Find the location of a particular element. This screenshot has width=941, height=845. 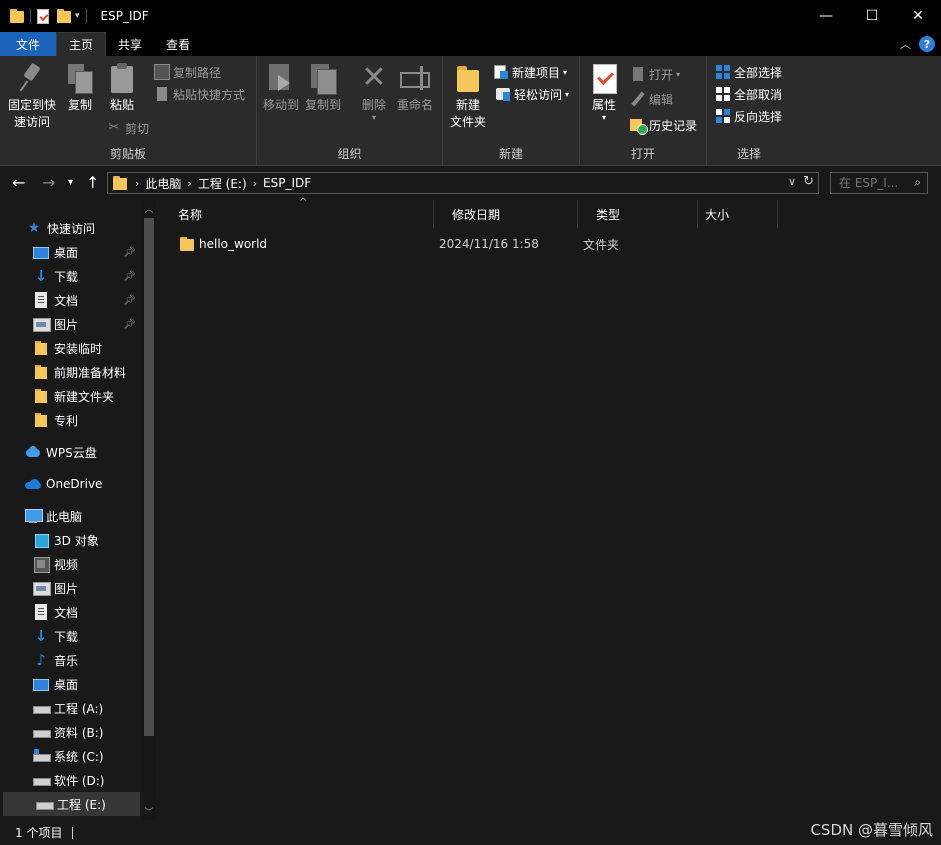

new-folder-button: 新建 文件夹 is located at coordinates (468, 96).